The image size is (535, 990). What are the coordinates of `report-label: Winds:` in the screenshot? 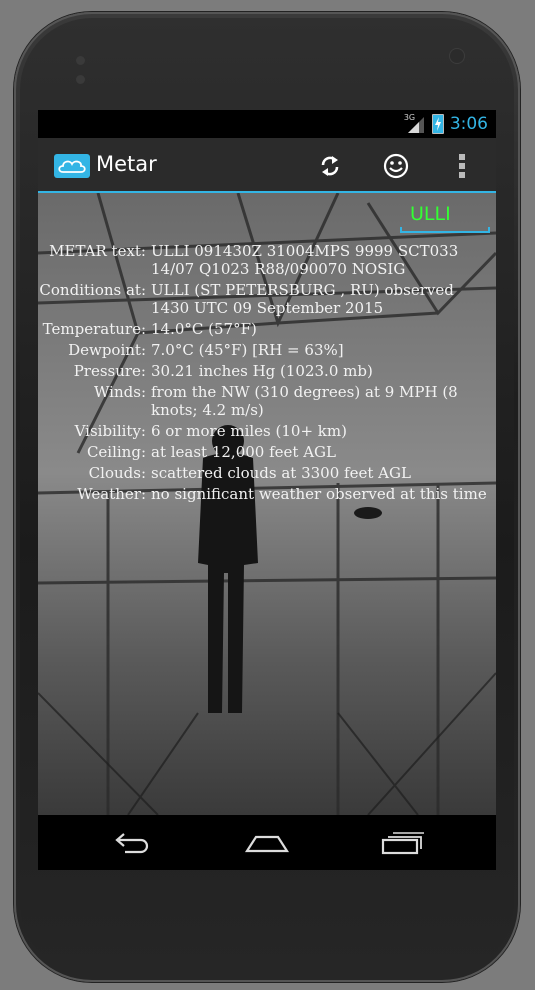 It's located at (120, 392).